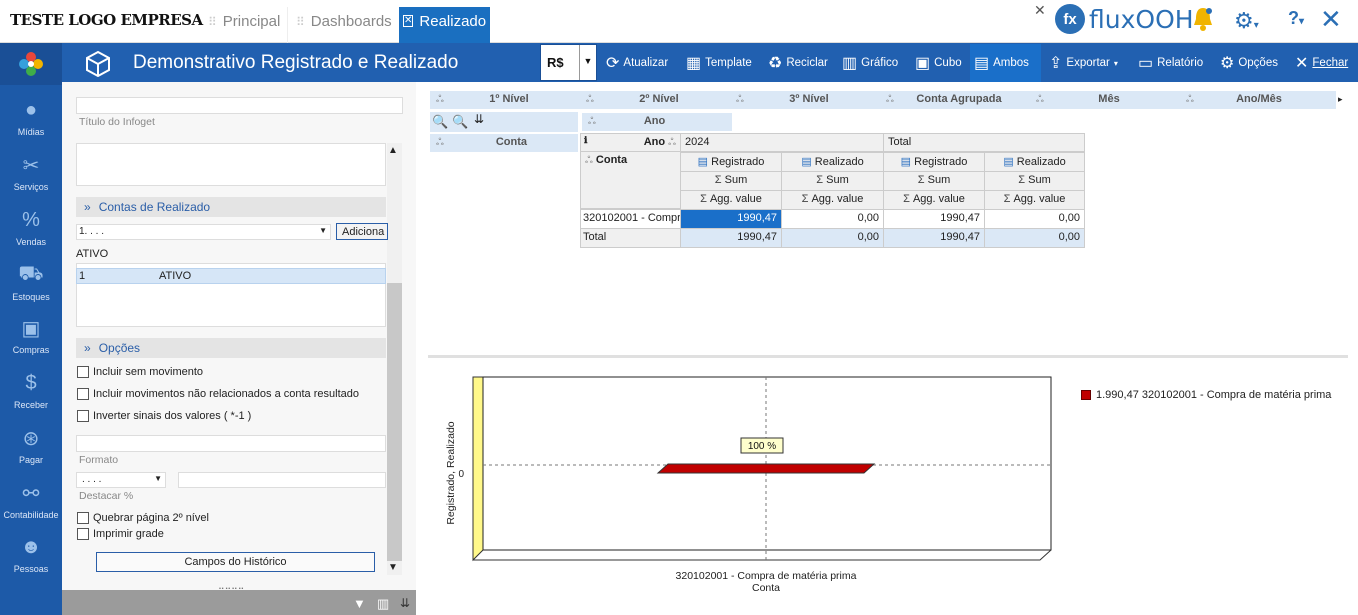  Describe the element at coordinates (1259, 99) in the screenshot. I see `filter-field-5: ஃ Ano/Mês` at that location.